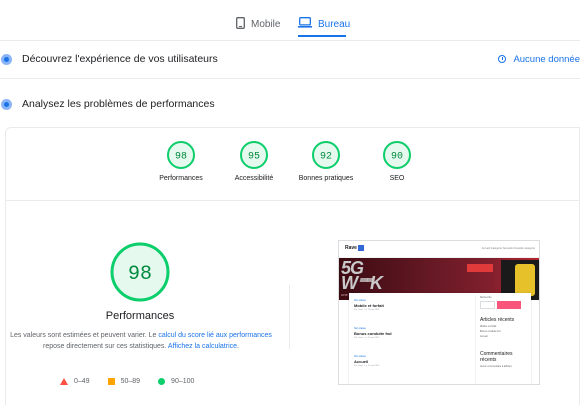  What do you see at coordinates (488, 326) in the screenshot?
I see `aside-recent-item: Mobile et forfait` at bounding box center [488, 326].